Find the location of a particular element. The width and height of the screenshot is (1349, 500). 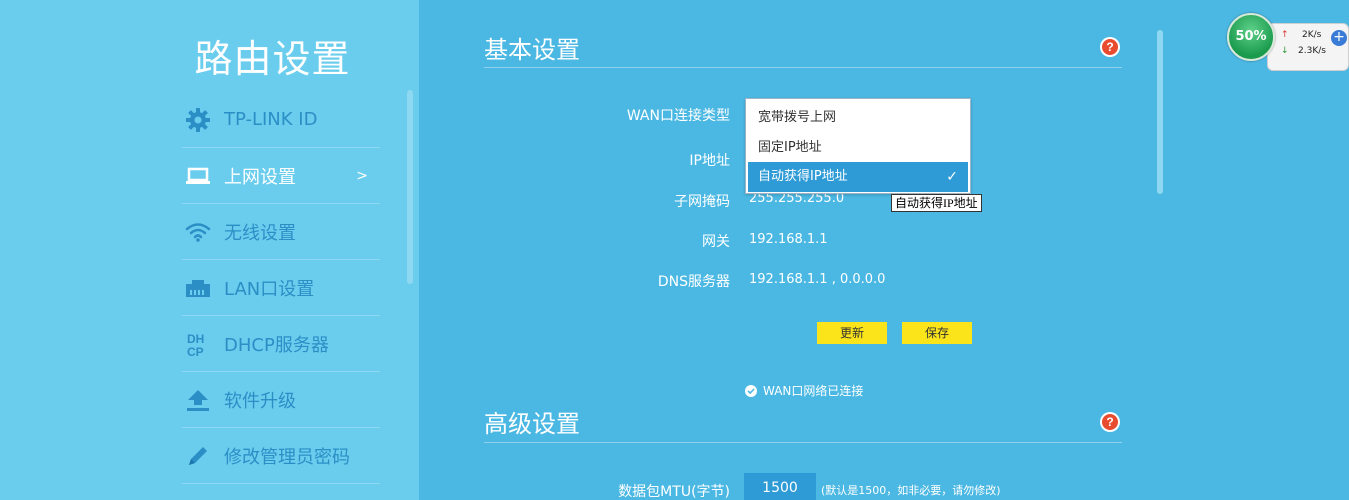

sidebar-item-lan: LAN口设置 is located at coordinates (281, 288).